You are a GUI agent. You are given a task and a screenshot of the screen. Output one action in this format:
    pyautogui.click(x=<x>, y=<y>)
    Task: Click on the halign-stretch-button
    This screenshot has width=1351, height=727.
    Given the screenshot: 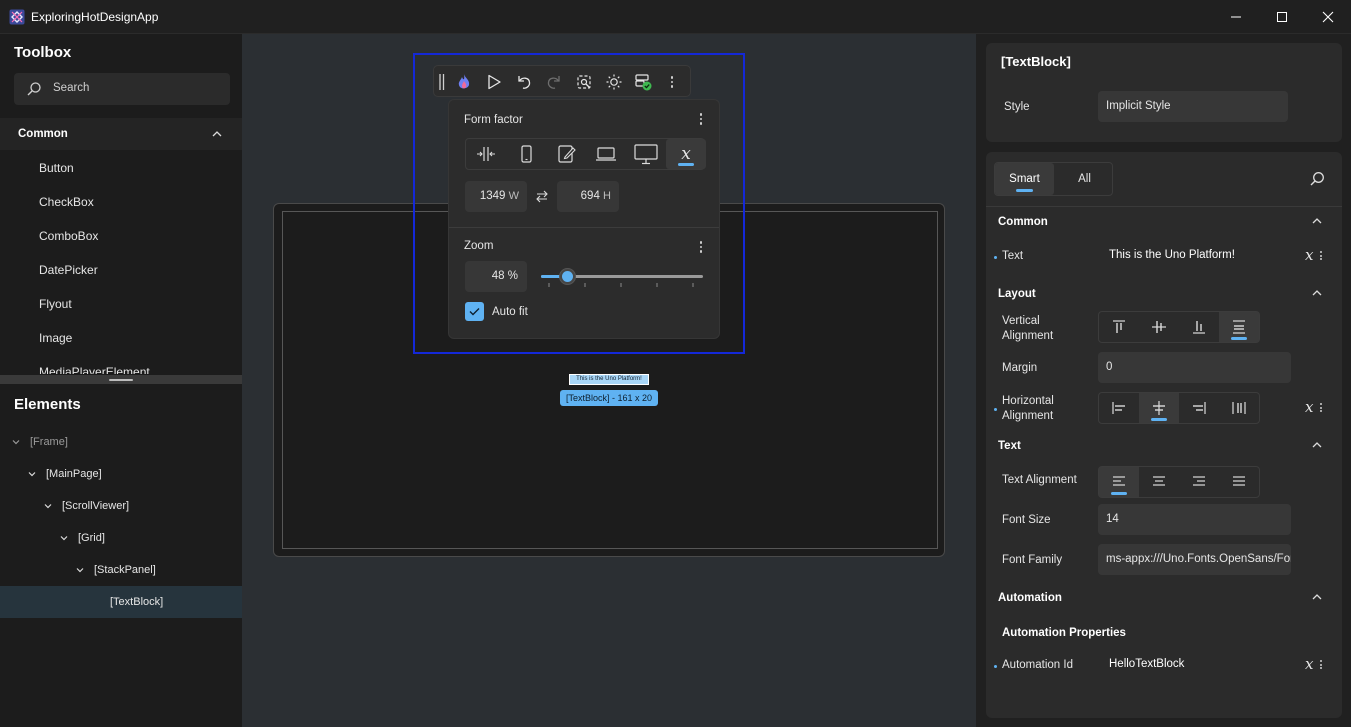 What is the action you would take?
    pyautogui.click(x=1239, y=408)
    